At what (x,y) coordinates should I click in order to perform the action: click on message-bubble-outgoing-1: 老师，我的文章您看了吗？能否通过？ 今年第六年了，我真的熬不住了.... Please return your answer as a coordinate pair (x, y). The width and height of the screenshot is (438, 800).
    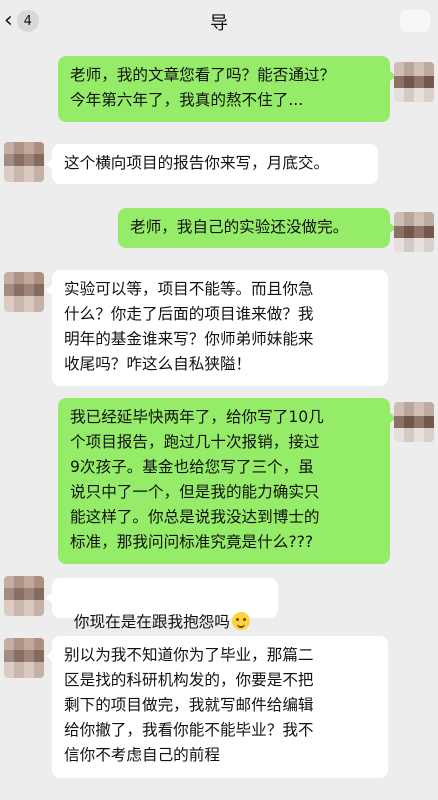
    Looking at the image, I should click on (227, 89).